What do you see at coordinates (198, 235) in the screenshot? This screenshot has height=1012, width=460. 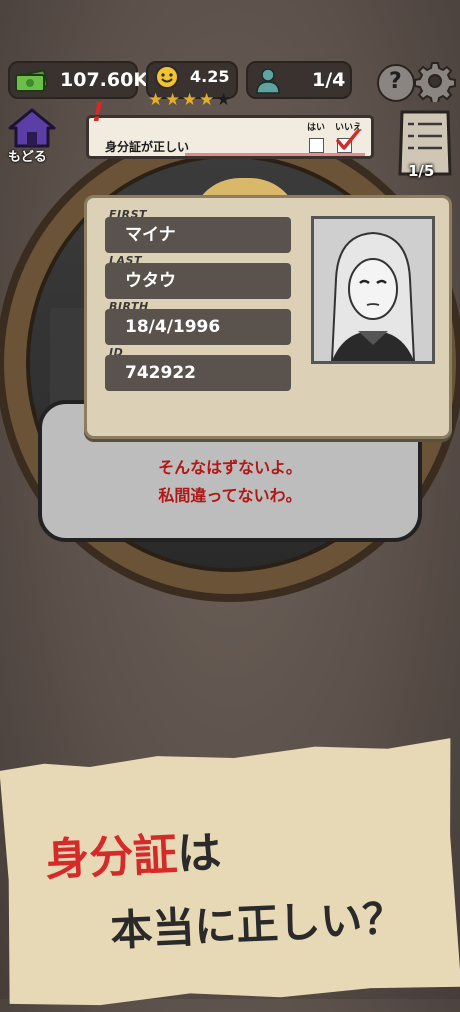 I see `field-value-first: マイナ` at bounding box center [198, 235].